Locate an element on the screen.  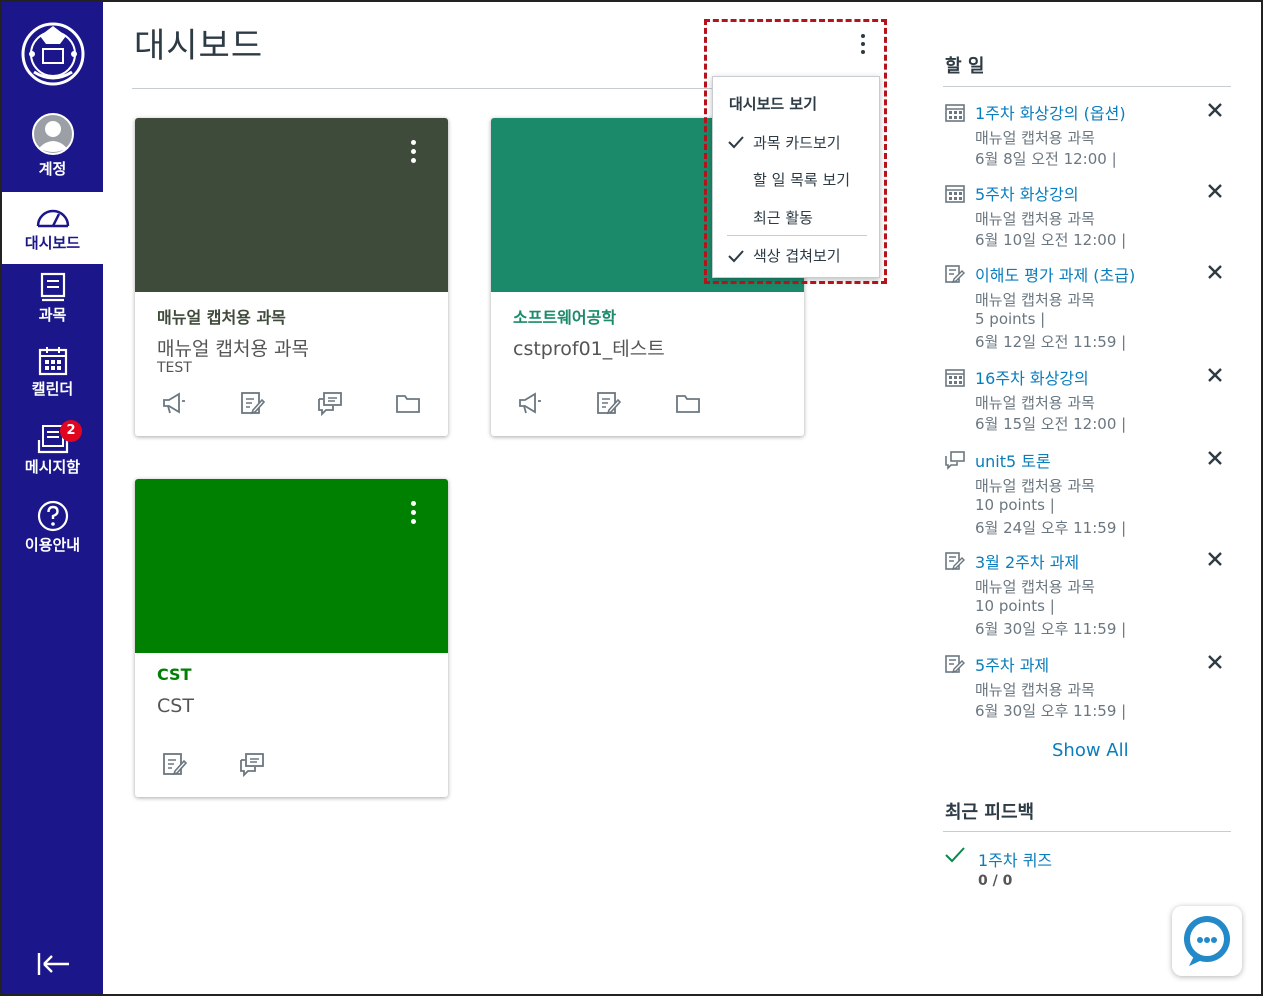
check-icon is located at coordinates (955, 855).